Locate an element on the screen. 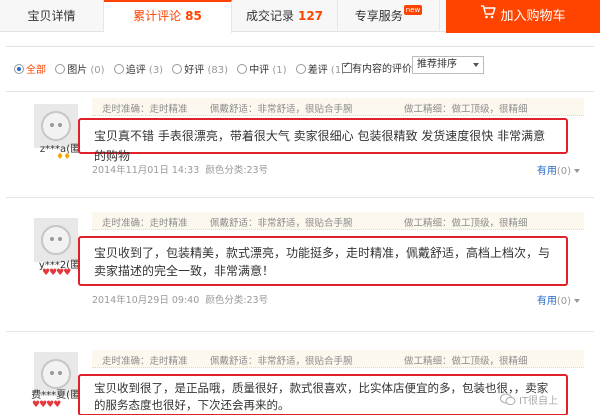  tab-exclusive-service: 专享服务 new is located at coordinates (389, 16).